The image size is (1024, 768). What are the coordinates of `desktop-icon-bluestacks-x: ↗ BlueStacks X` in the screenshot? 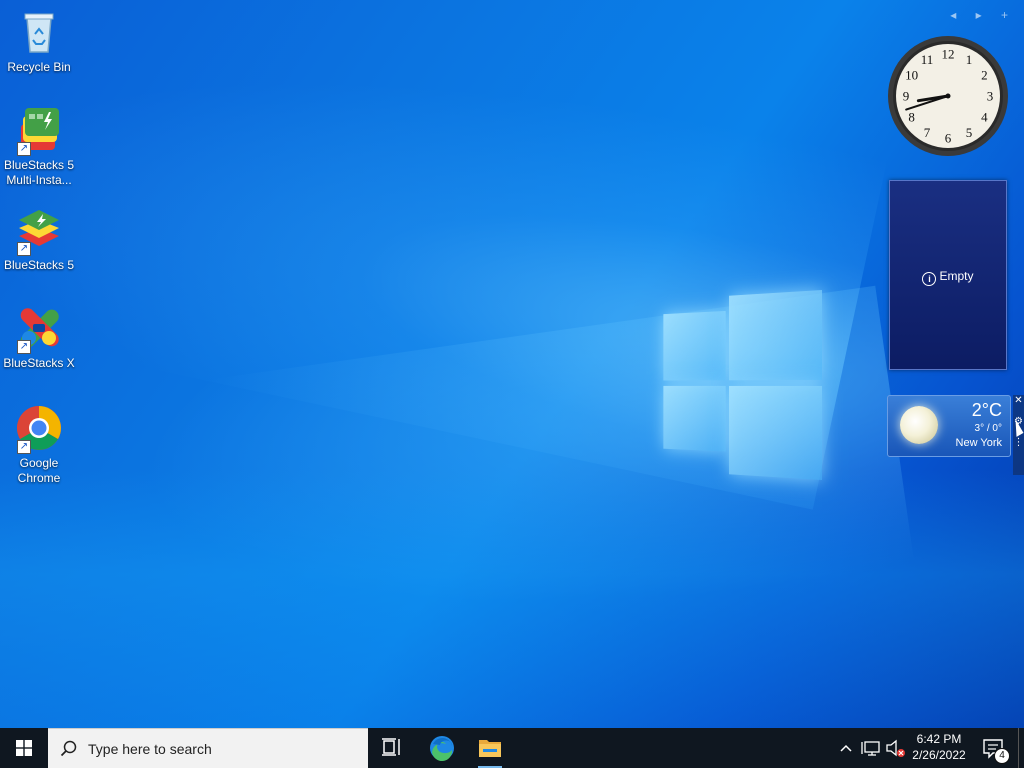 It's located at (39, 337).